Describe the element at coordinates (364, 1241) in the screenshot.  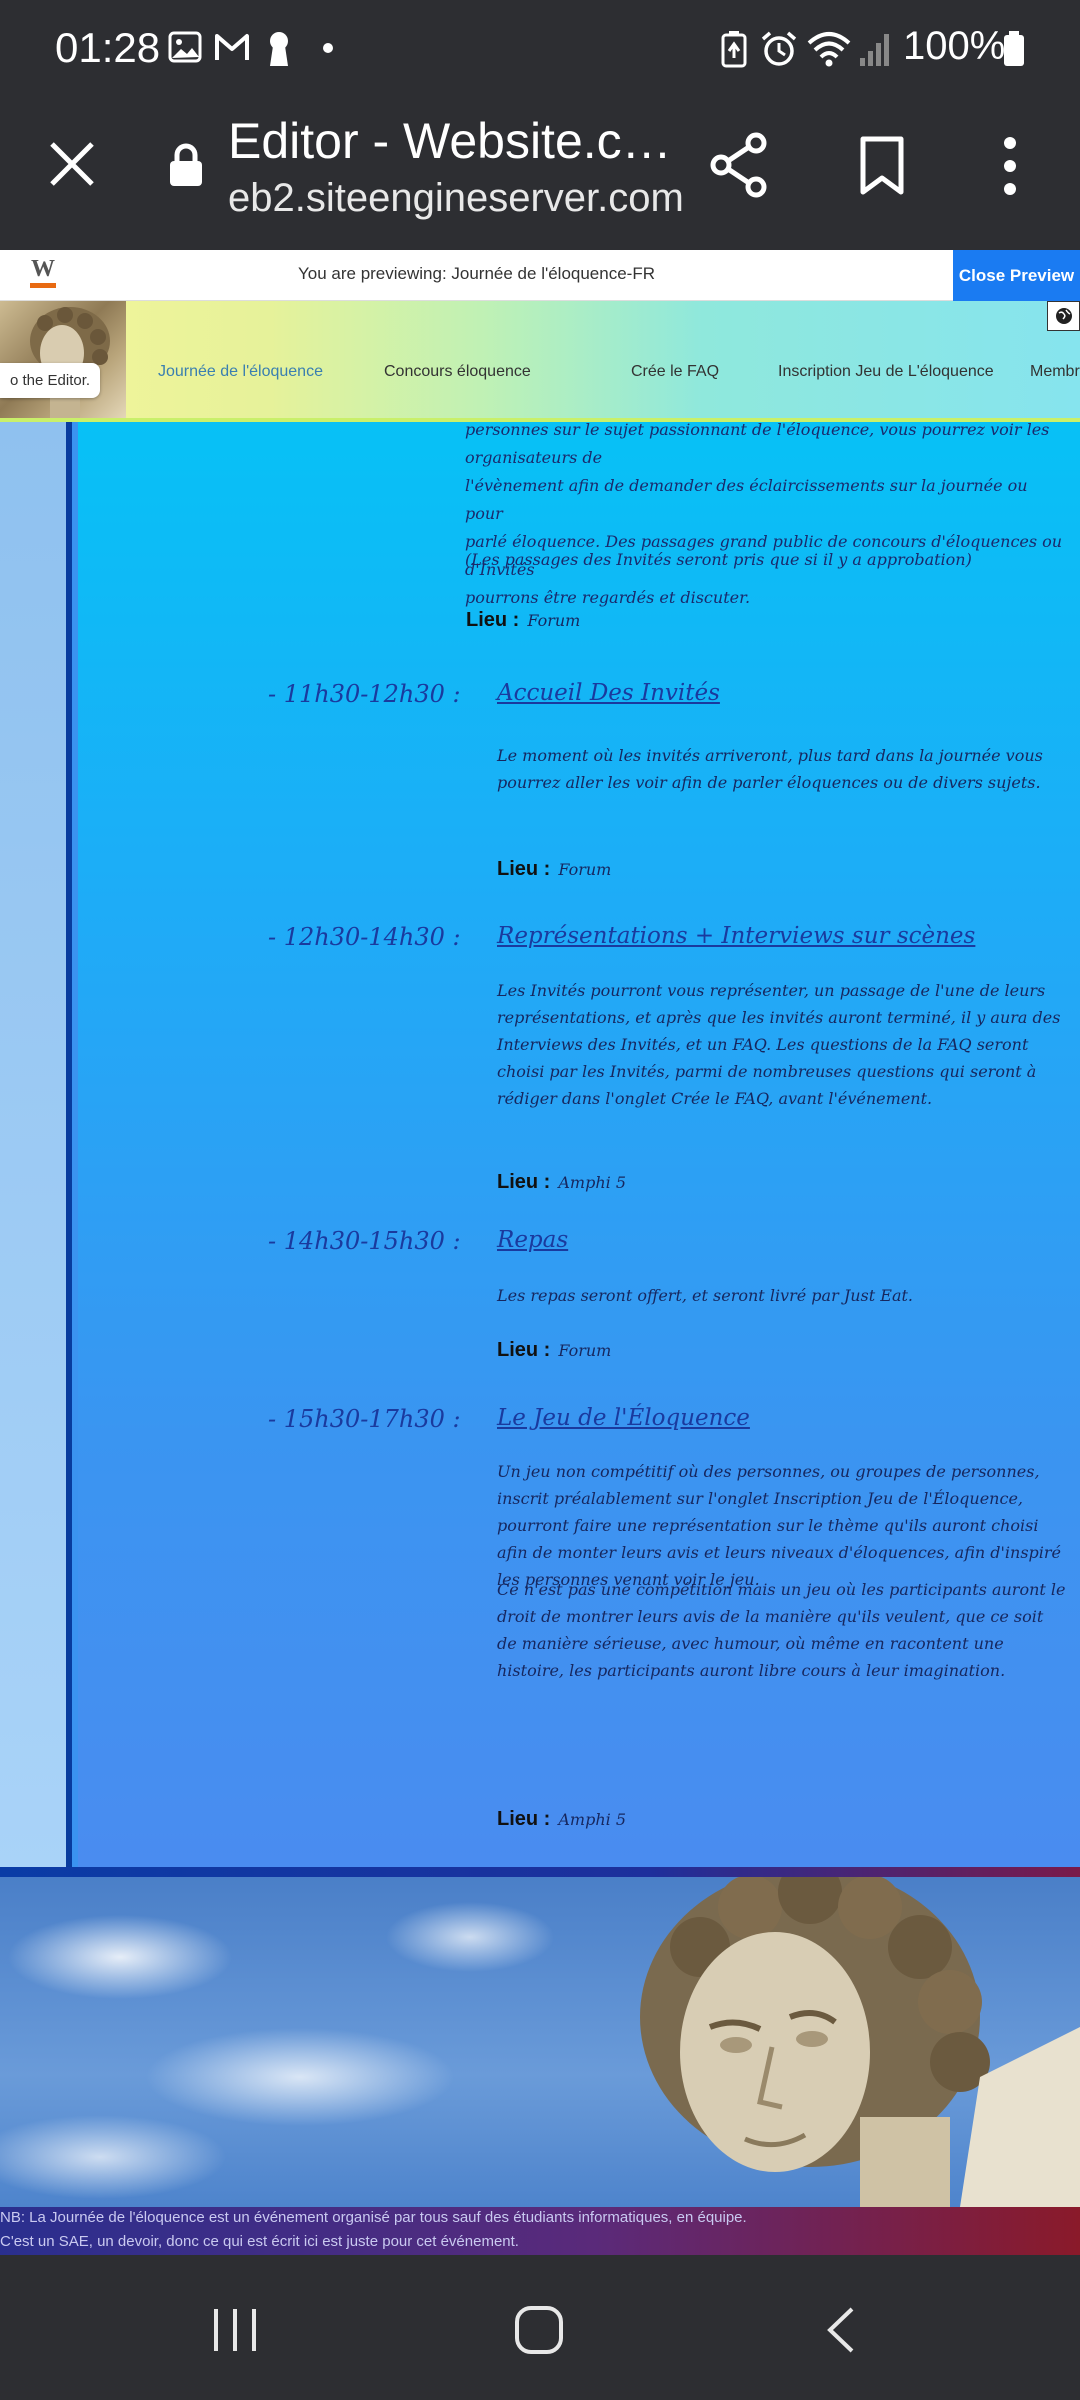
I see `event-time: - 14h30-15h30 :` at that location.